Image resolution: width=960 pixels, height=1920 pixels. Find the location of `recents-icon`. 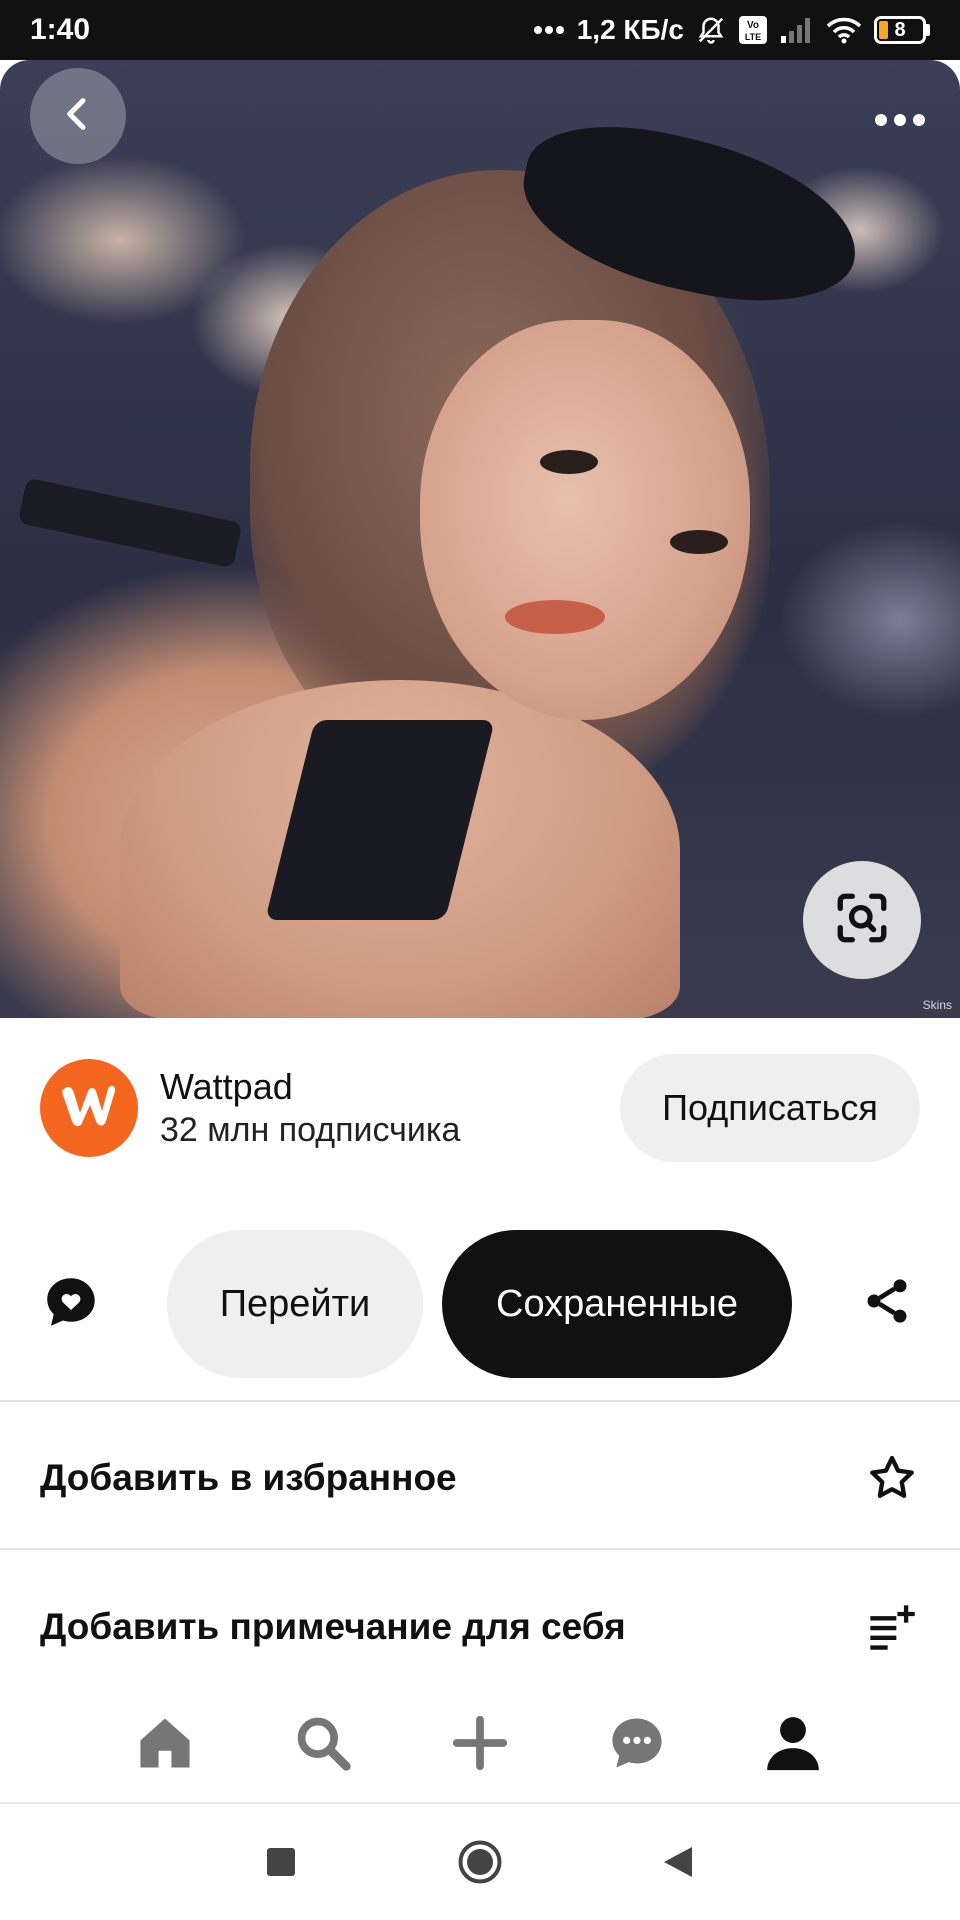

recents-icon is located at coordinates (281, 1864).